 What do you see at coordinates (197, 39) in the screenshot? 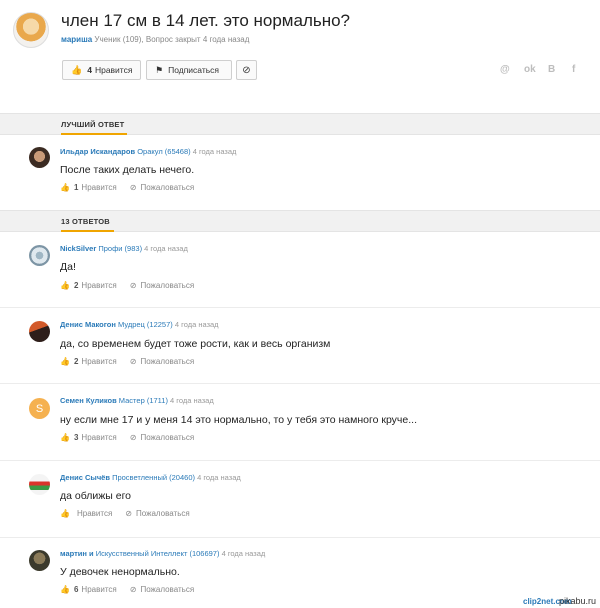
I see `question-status: Вопрос закрыт 4 года назад` at bounding box center [197, 39].